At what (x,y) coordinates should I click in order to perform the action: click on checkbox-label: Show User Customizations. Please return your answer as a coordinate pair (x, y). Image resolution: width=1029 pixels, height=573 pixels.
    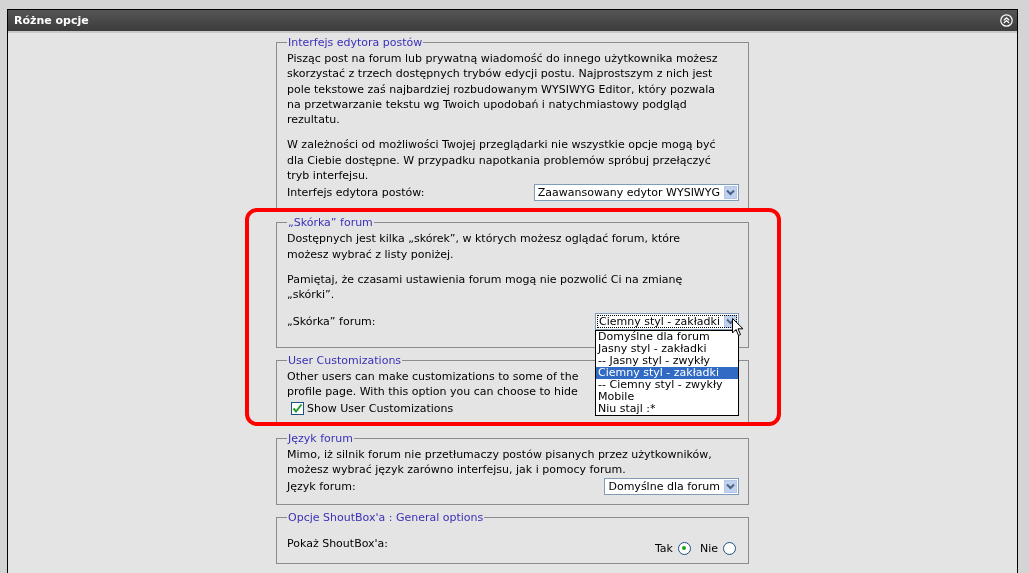
    Looking at the image, I should click on (380, 408).